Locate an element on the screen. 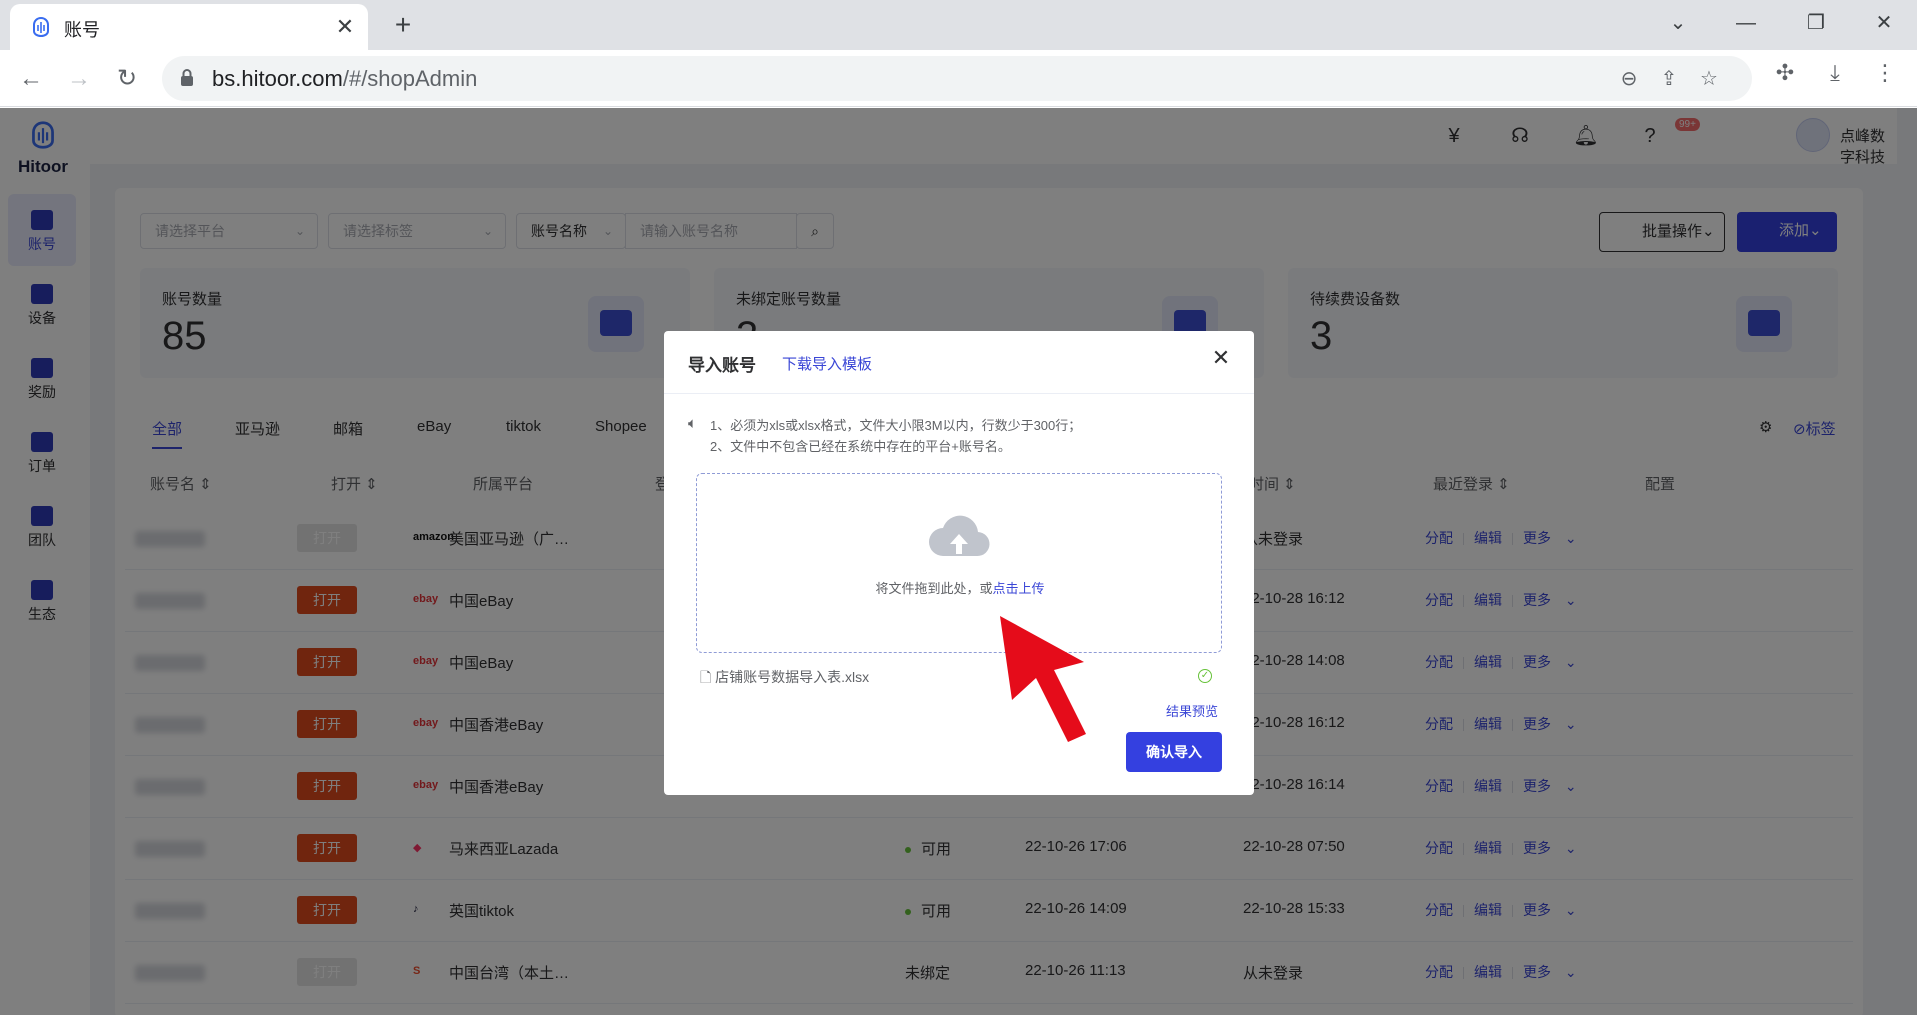  preview-result-link: 结果预览 is located at coordinates (1192, 710).